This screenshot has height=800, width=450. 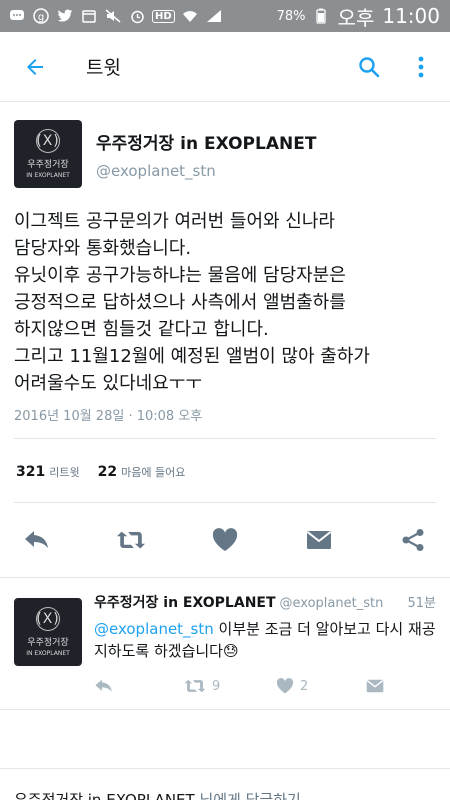 I want to click on search-icon, so click(x=369, y=66).